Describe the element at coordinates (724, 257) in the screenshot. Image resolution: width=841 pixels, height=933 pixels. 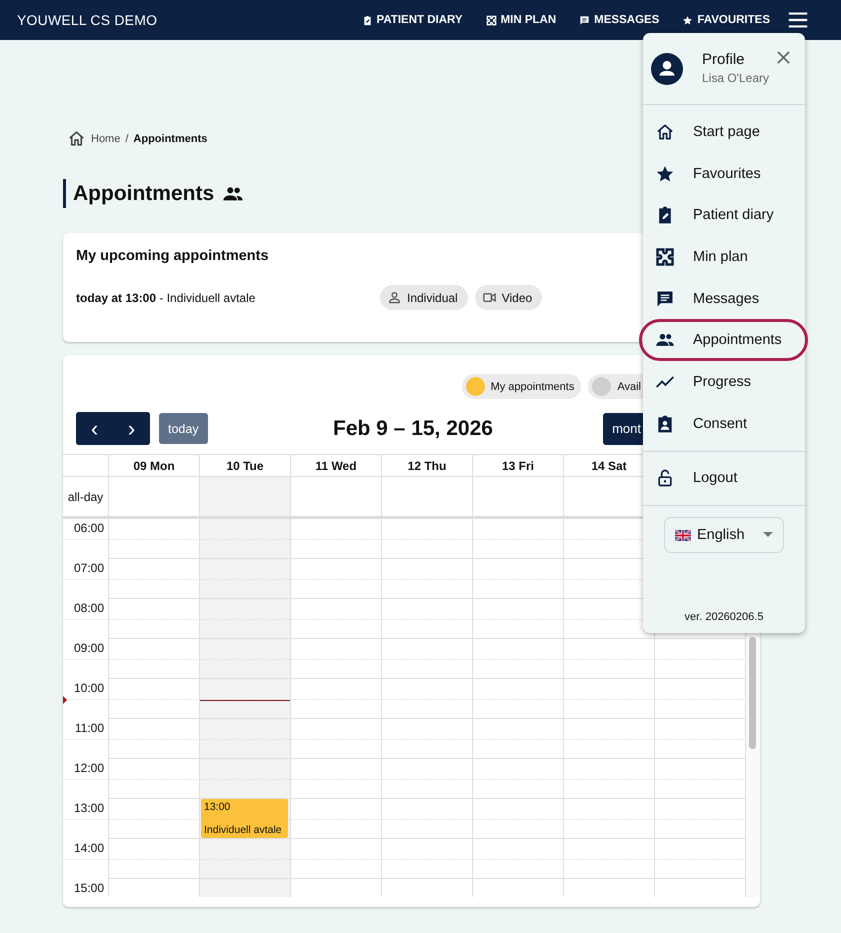
I see `menu-item: Min plan` at that location.